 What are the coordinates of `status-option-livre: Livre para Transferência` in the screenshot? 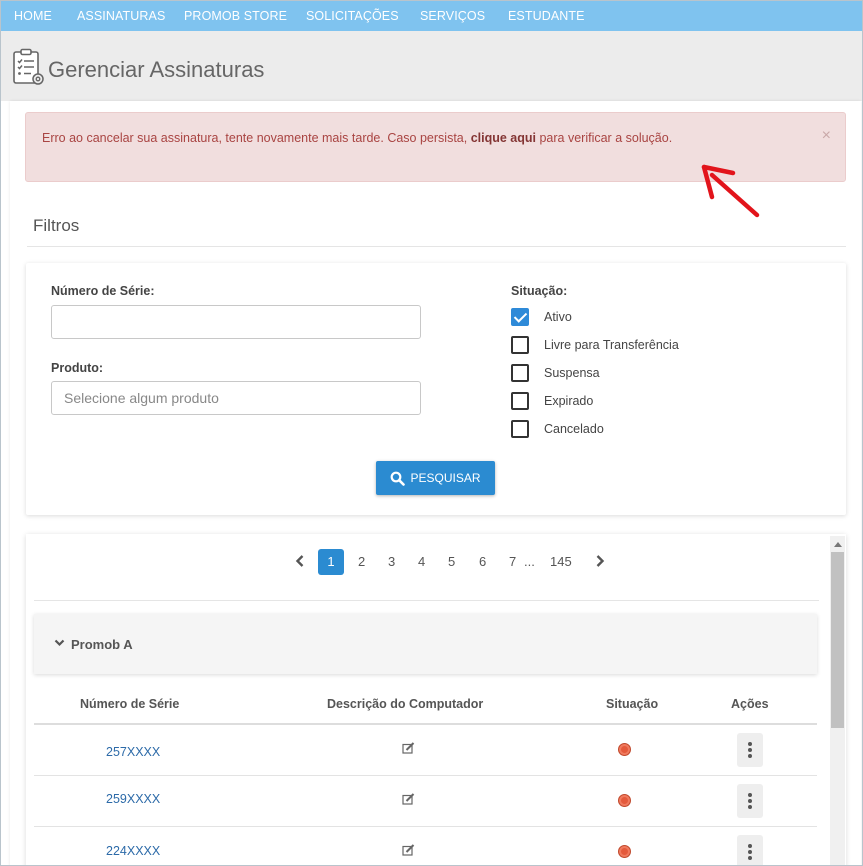 It's located at (595, 345).